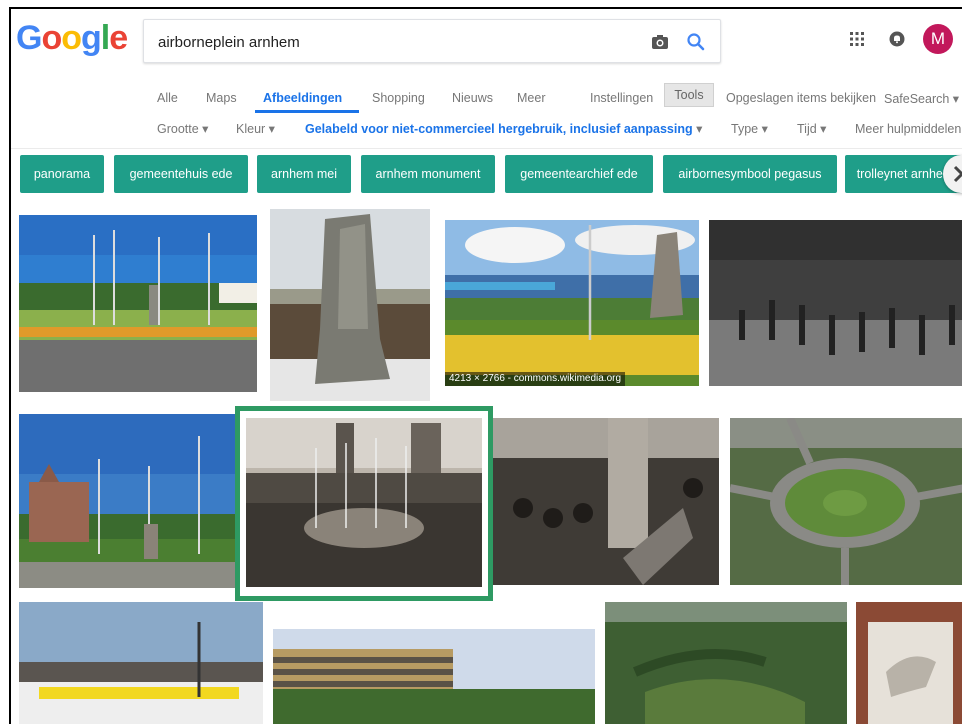 This screenshot has width=962, height=724. What do you see at coordinates (957, 174) in the screenshot?
I see `chevron-right-icon` at bounding box center [957, 174].